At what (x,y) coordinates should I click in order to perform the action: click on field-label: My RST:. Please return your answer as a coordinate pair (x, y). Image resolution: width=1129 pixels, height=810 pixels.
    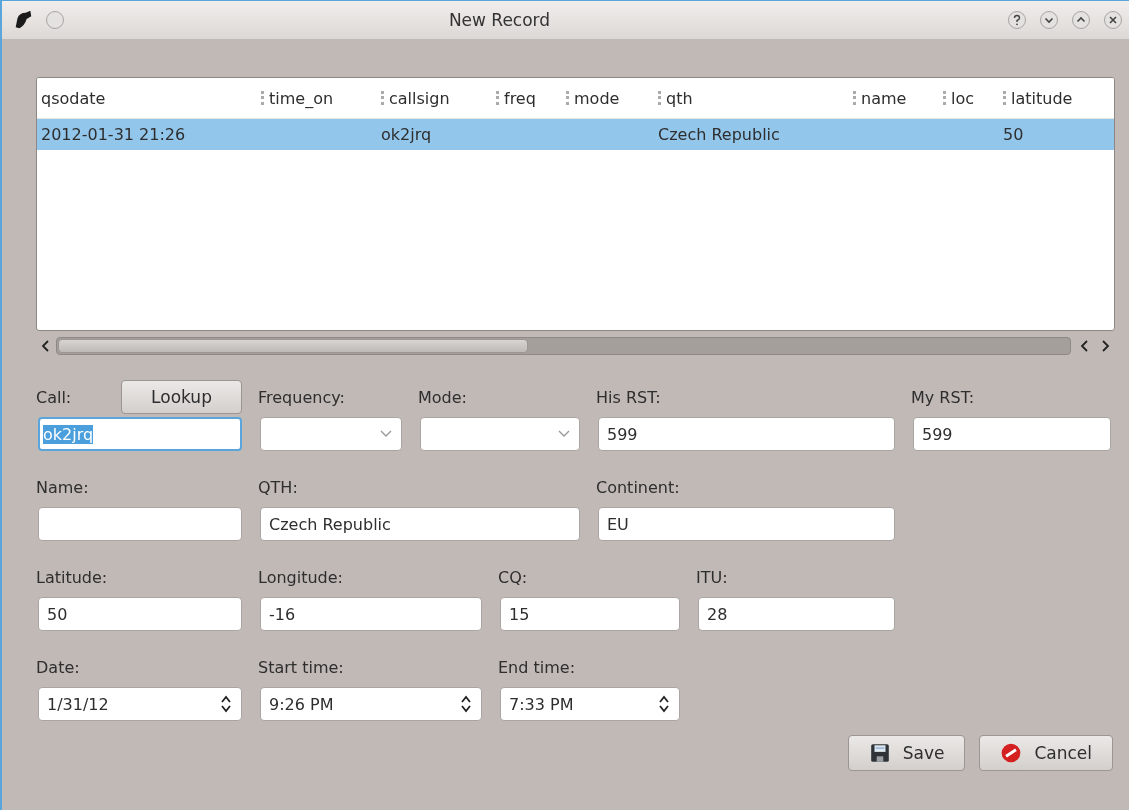
    Looking at the image, I should click on (943, 397).